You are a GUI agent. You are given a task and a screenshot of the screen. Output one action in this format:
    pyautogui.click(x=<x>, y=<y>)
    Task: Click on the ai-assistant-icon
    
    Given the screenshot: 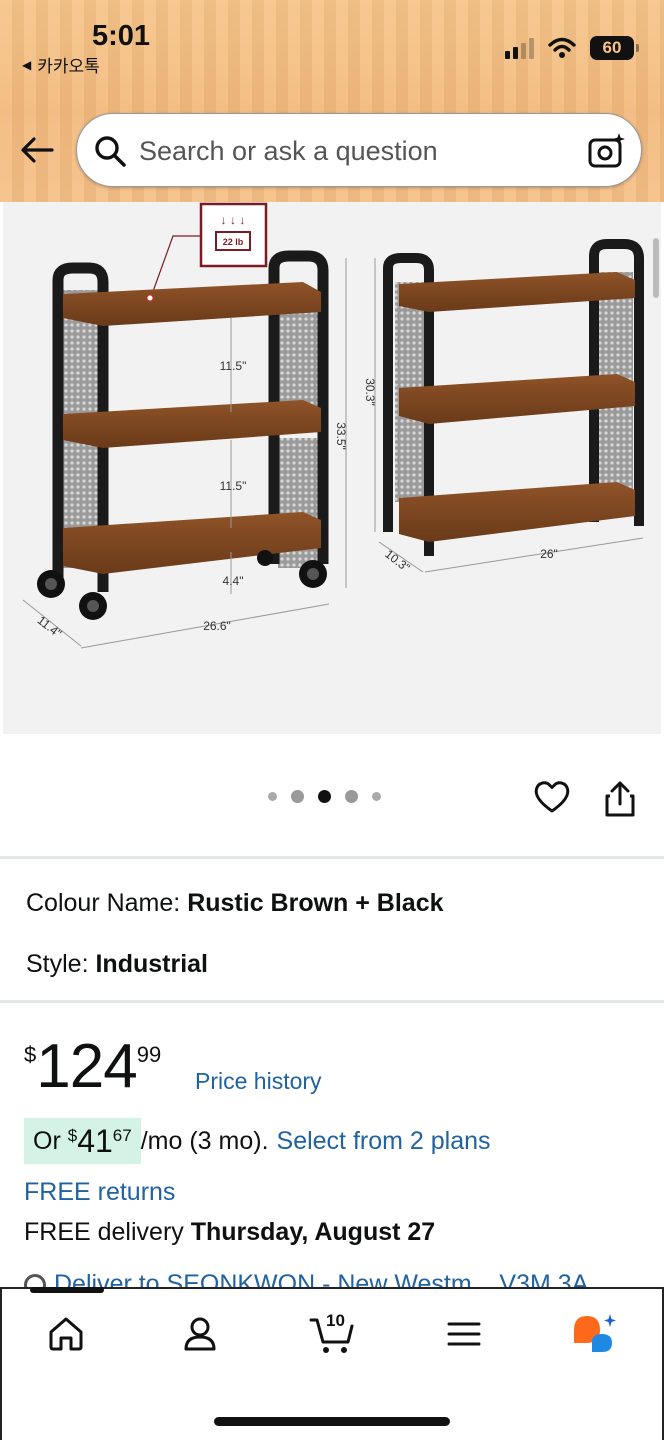 What is the action you would take?
    pyautogui.click(x=595, y=1333)
    